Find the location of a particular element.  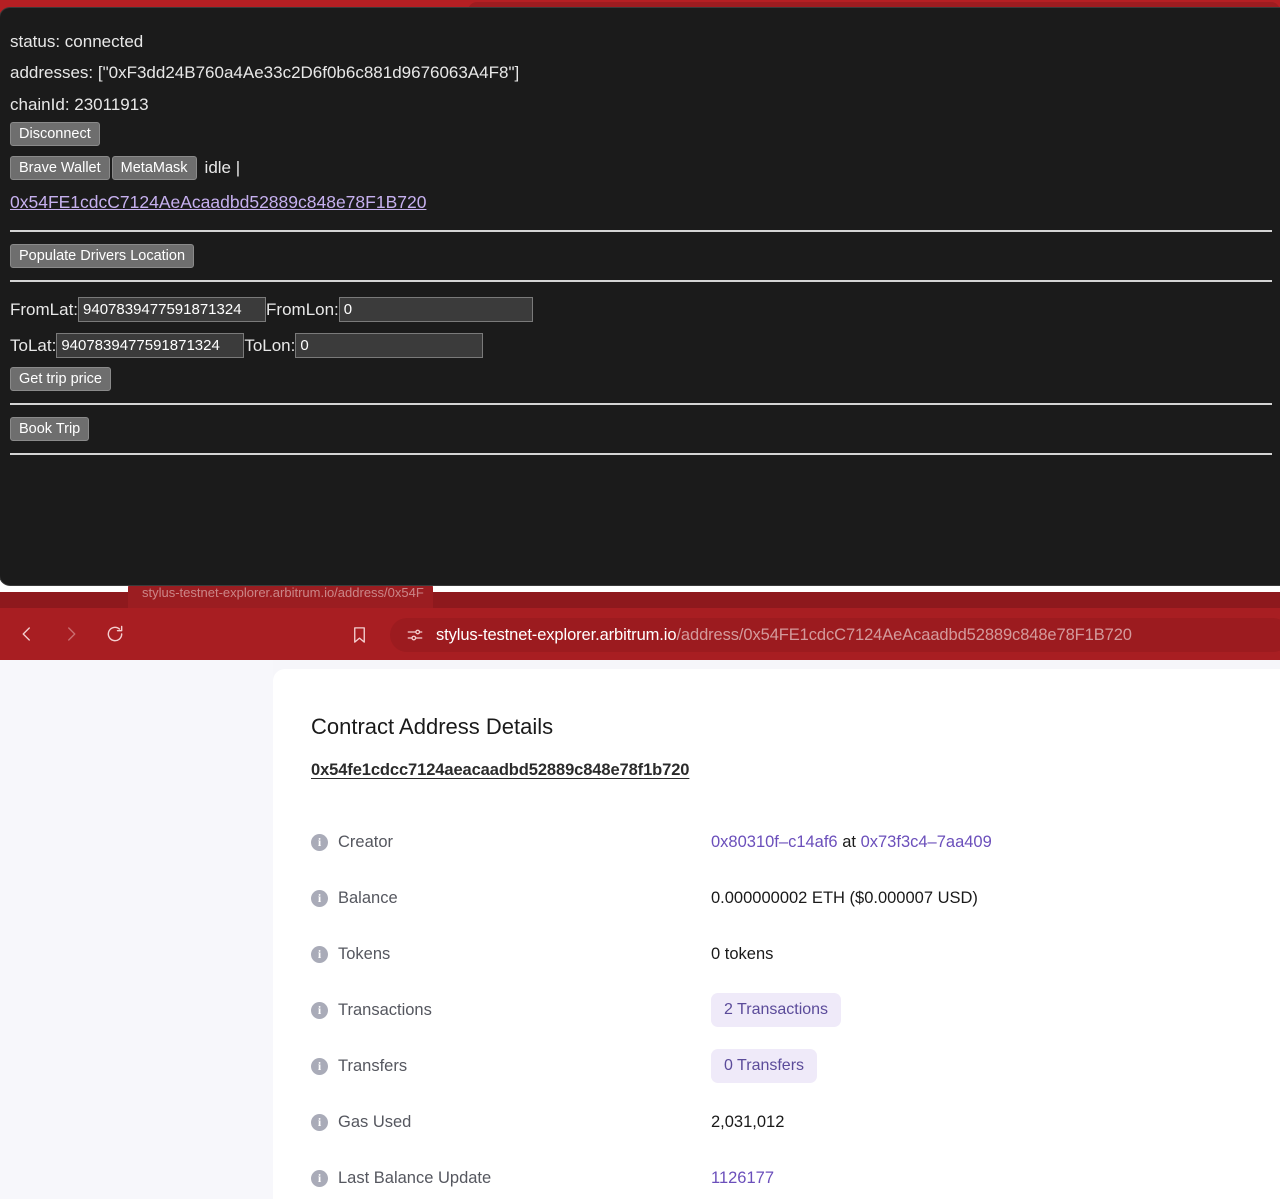

detail-label-text: Balance is located at coordinates (368, 897).